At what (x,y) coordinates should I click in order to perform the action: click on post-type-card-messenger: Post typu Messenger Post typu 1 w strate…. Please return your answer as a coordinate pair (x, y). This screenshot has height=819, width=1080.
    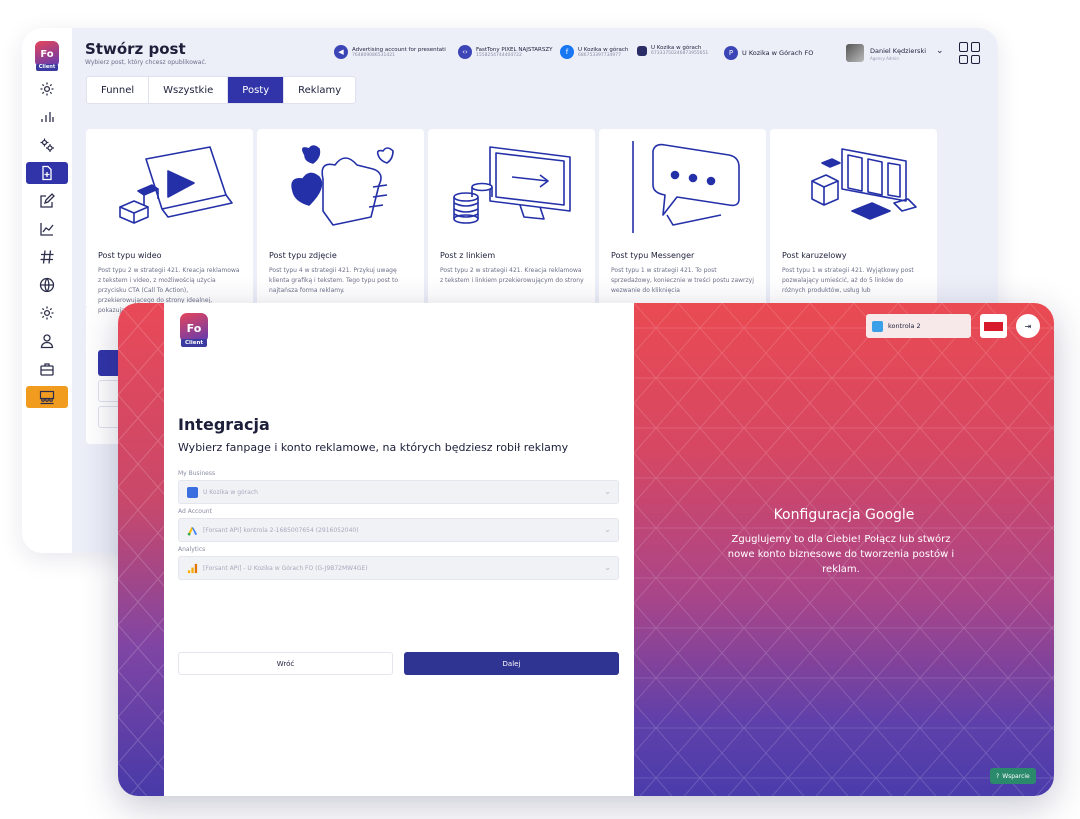
    Looking at the image, I should click on (682, 219).